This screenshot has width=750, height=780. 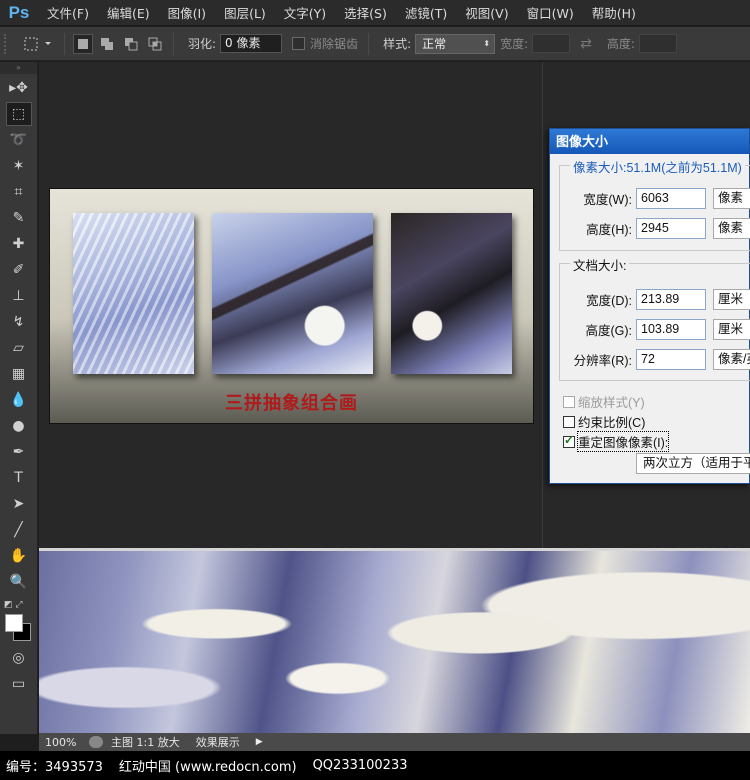 I want to click on default-colors-icon: ◩ ⤢, so click(x=13, y=605).